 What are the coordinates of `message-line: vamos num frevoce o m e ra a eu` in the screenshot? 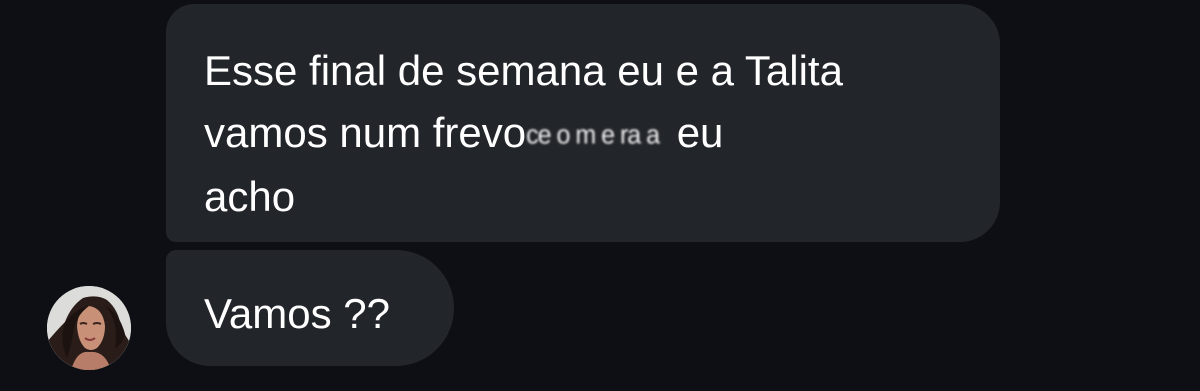 It's located at (587, 134).